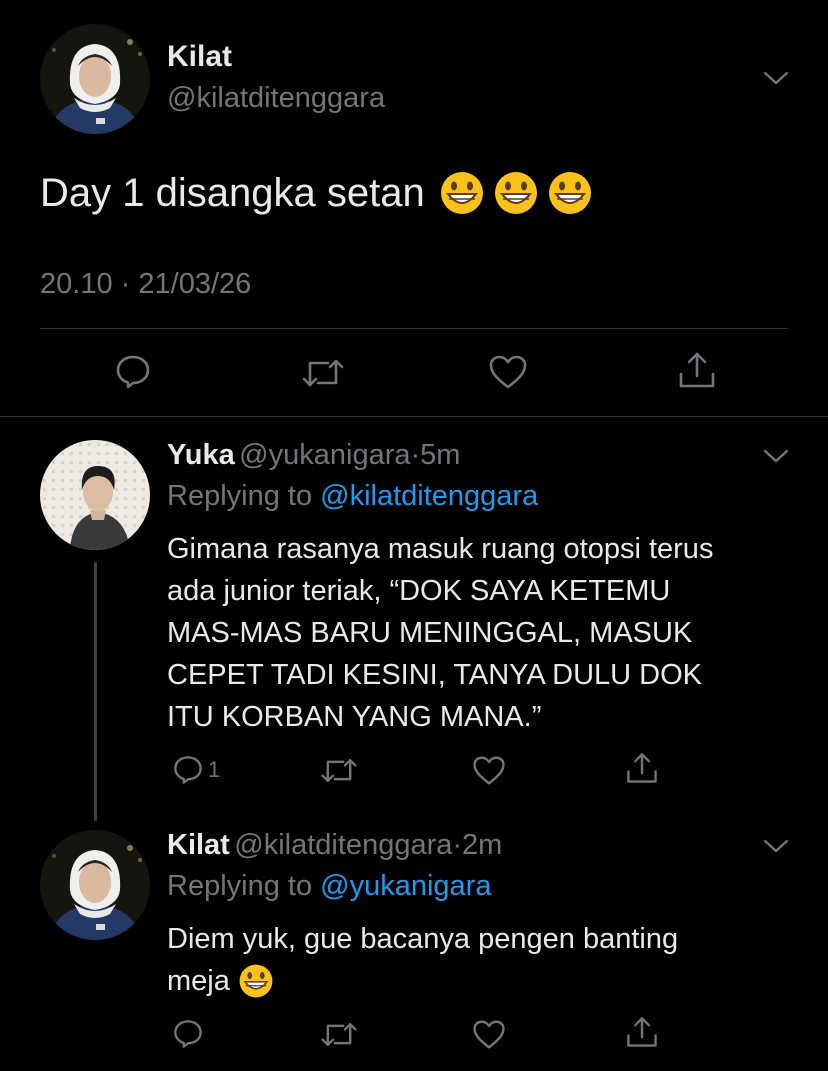 The width and height of the screenshot is (828, 1071). I want to click on yuka-avatar, so click(95, 495).